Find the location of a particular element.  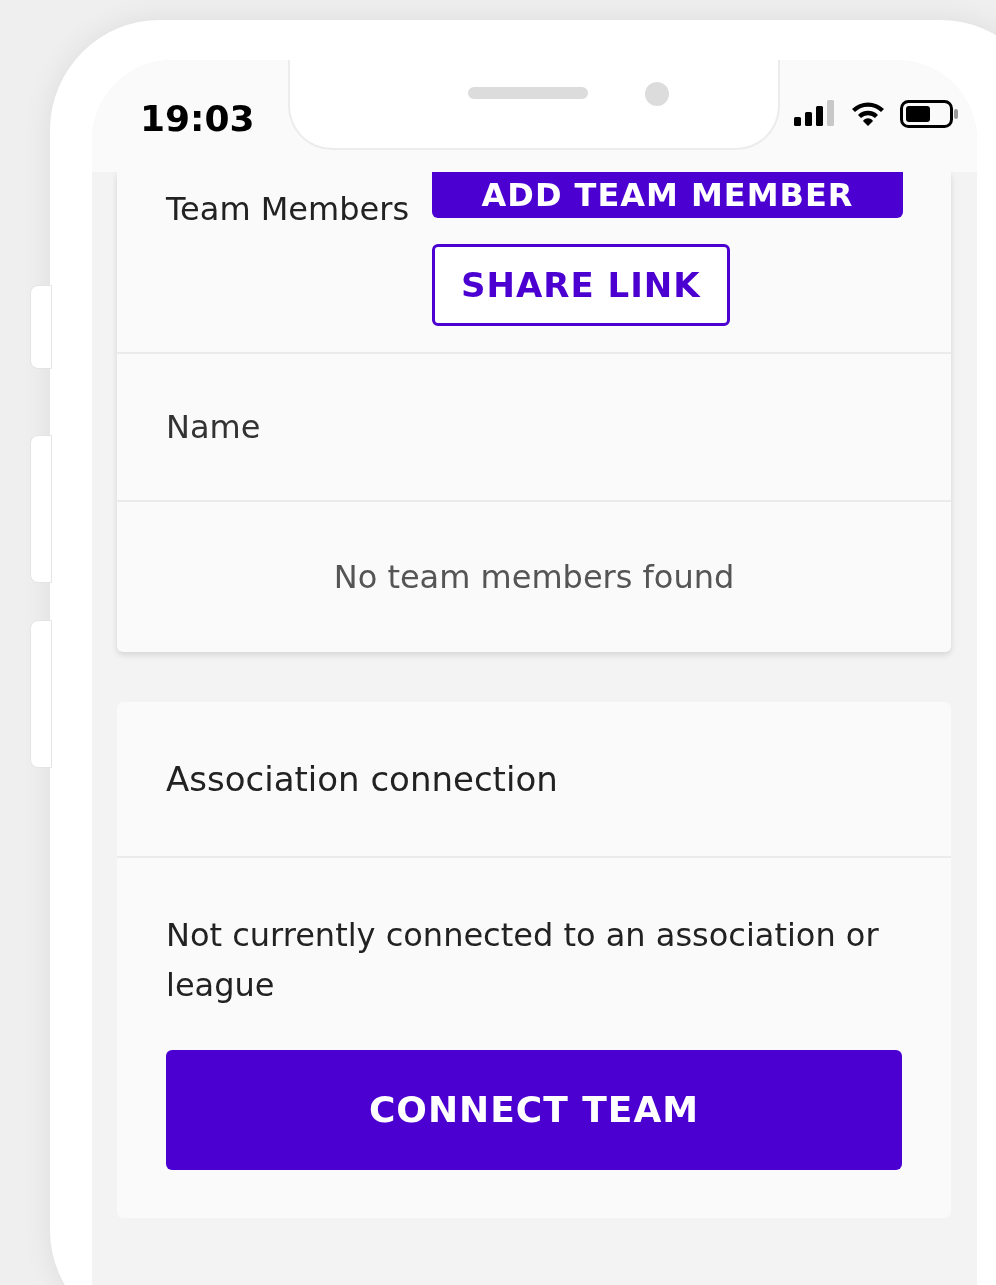

column-header: Name is located at coordinates (213, 427).